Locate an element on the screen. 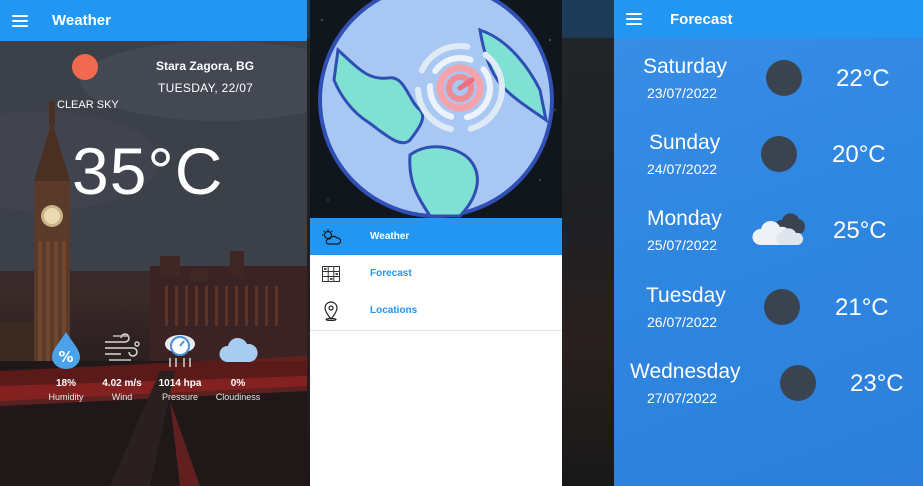 This screenshot has width=923, height=486. forecast-date: 25/07/2022 is located at coordinates (682, 245).